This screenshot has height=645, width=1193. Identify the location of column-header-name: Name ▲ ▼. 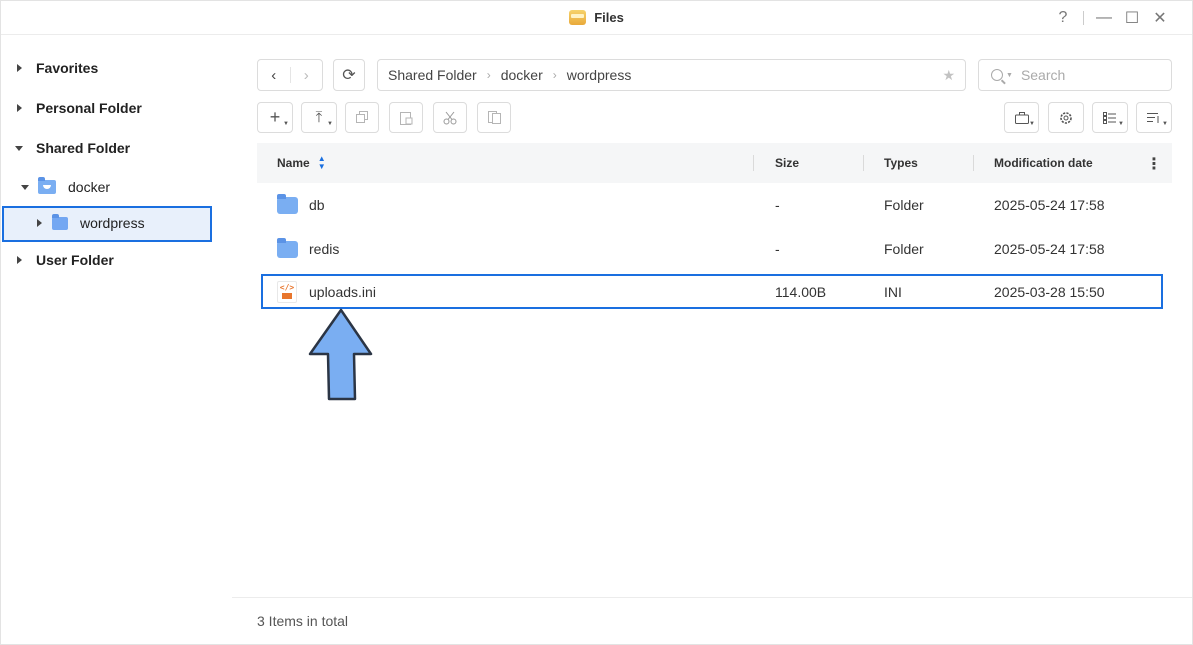
(301, 163).